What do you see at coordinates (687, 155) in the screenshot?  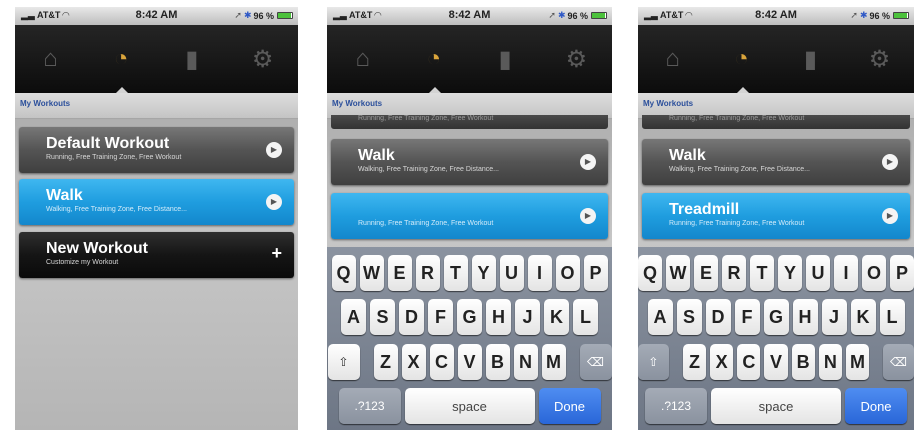 I see `workout-title: Walk` at bounding box center [687, 155].